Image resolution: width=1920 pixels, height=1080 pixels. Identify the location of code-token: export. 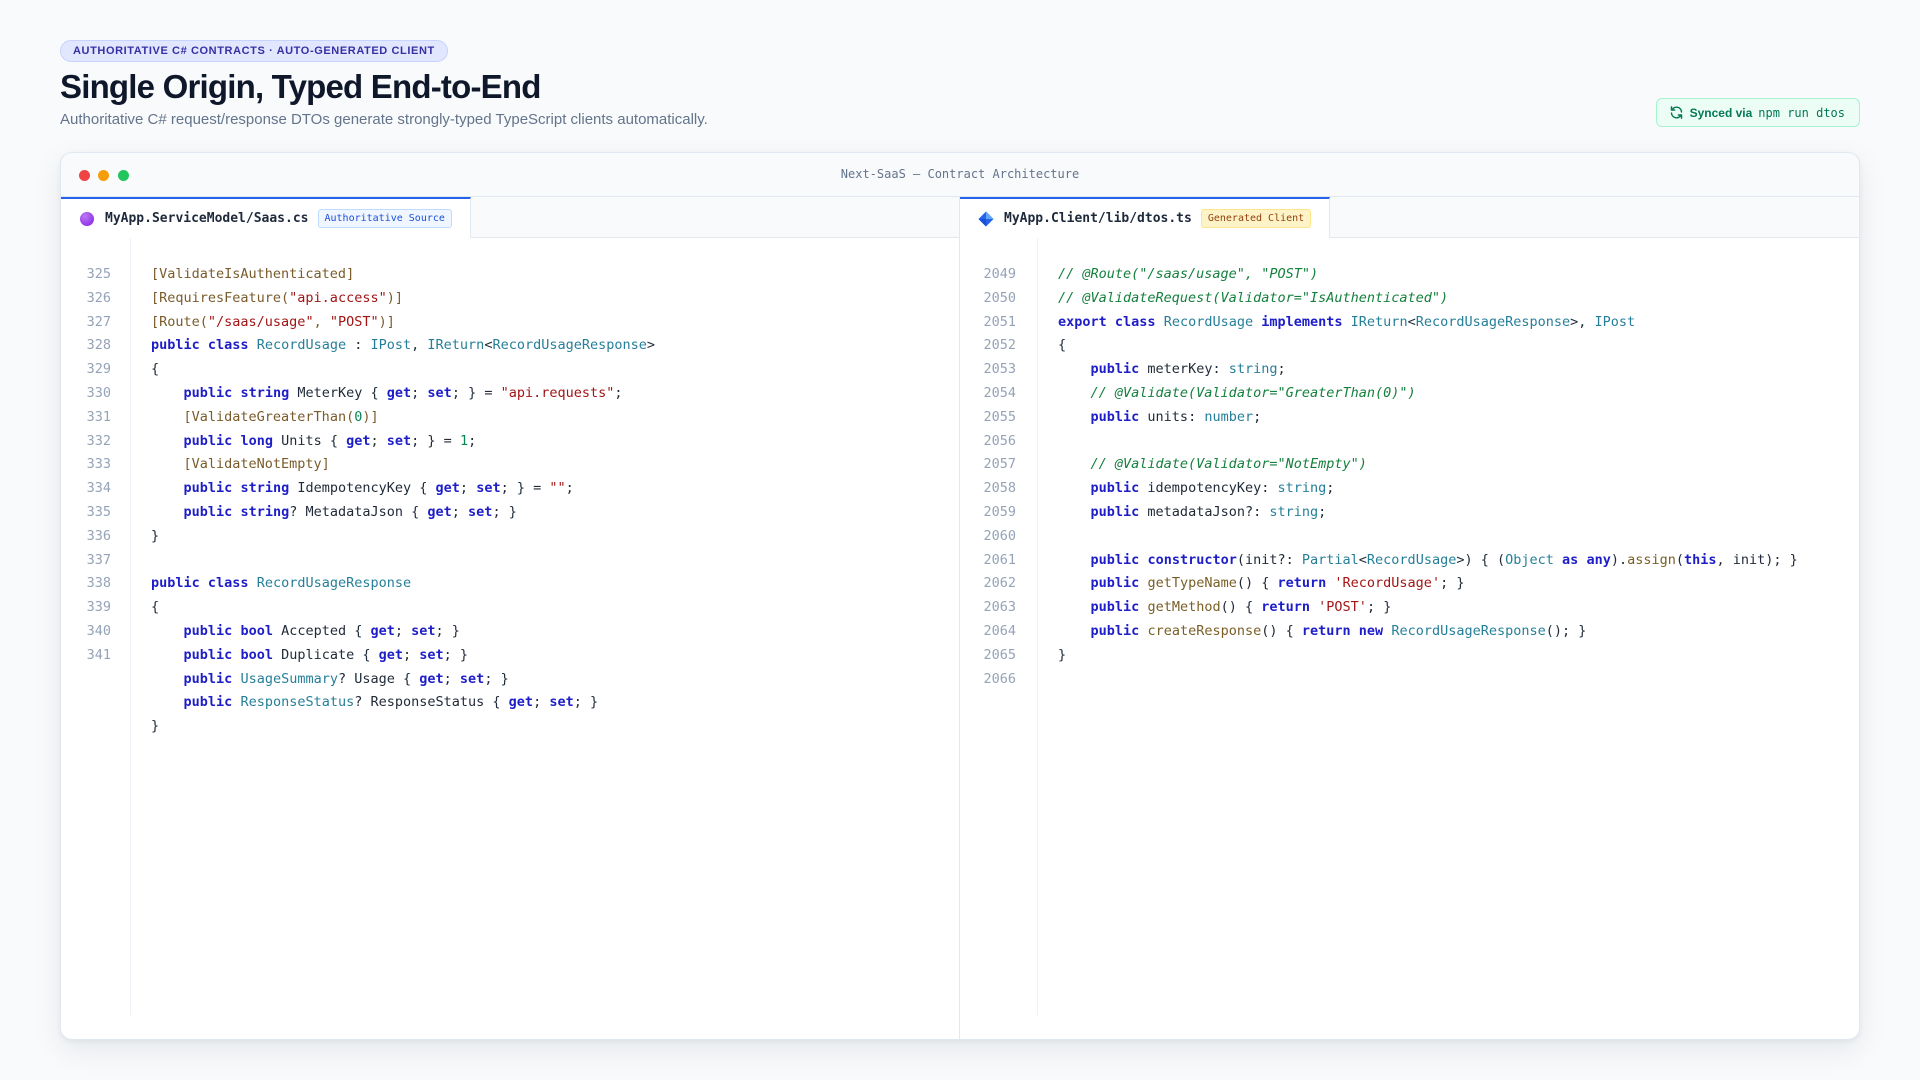
(1082, 321).